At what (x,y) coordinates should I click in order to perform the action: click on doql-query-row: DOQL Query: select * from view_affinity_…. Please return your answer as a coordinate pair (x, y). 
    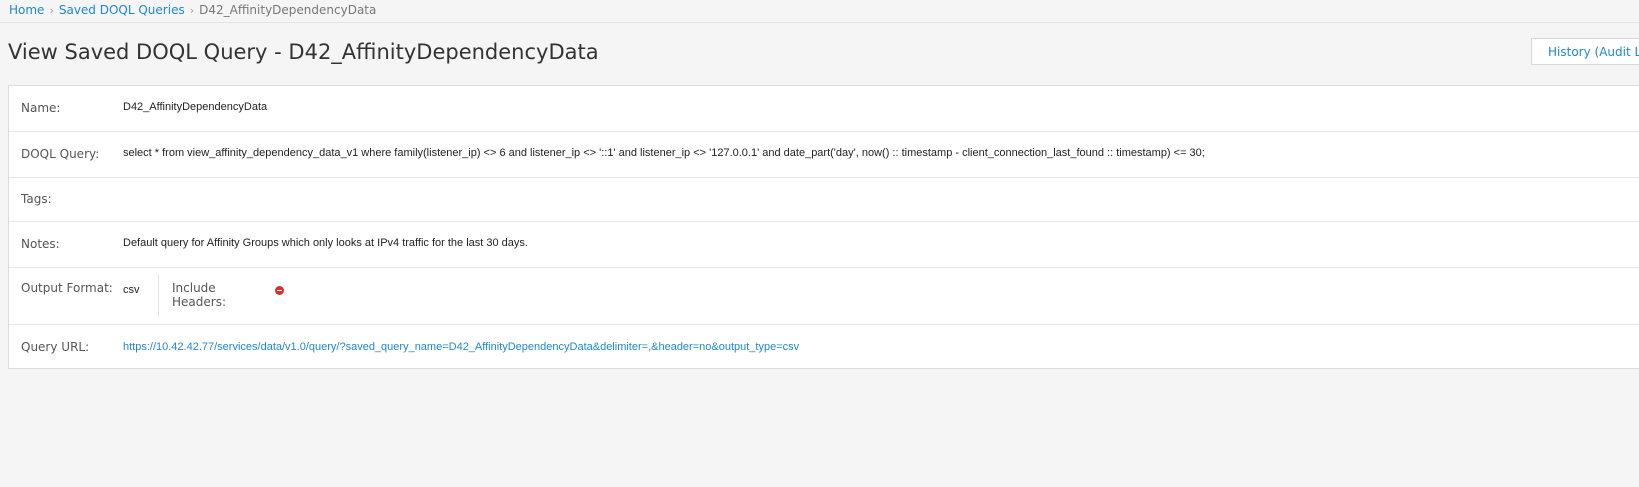
    Looking at the image, I should click on (824, 155).